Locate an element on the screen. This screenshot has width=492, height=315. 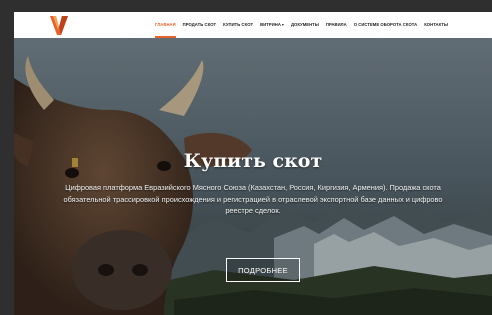
more-details-button-label: ПОДРОБНЕЕ is located at coordinates (263, 270).